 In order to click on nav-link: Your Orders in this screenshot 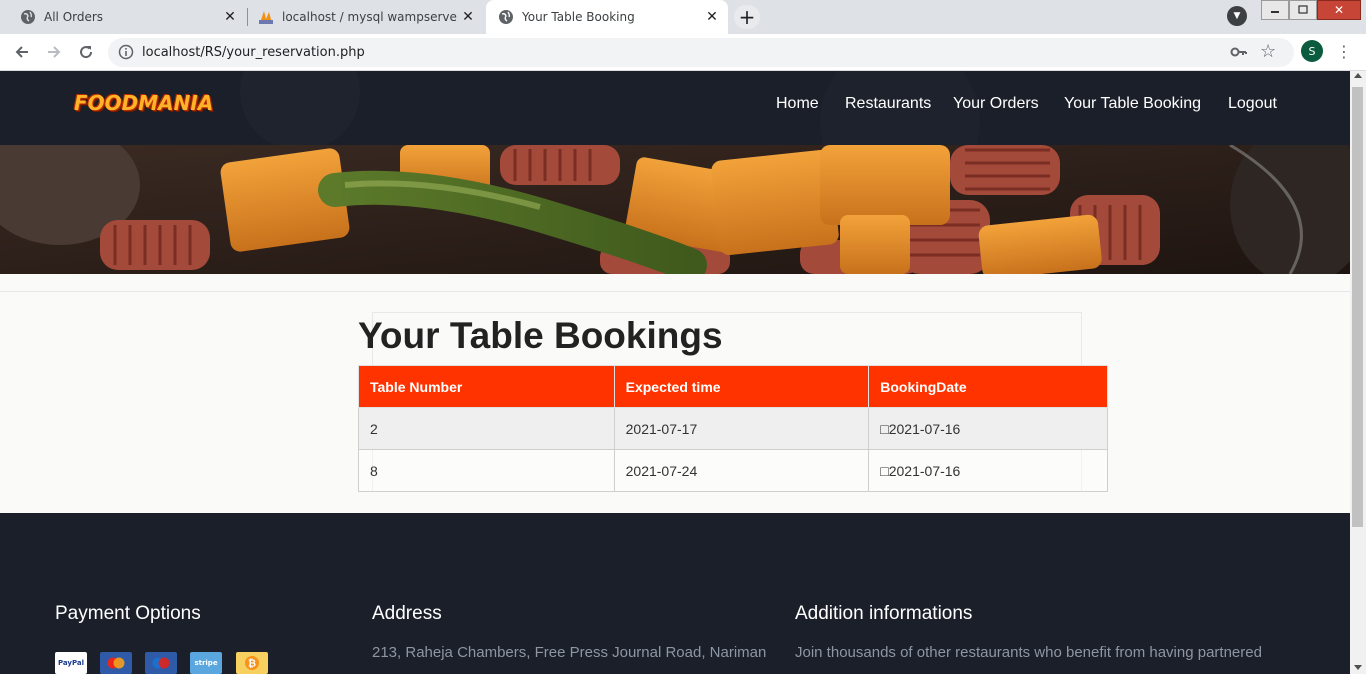, I will do `click(996, 103)`.